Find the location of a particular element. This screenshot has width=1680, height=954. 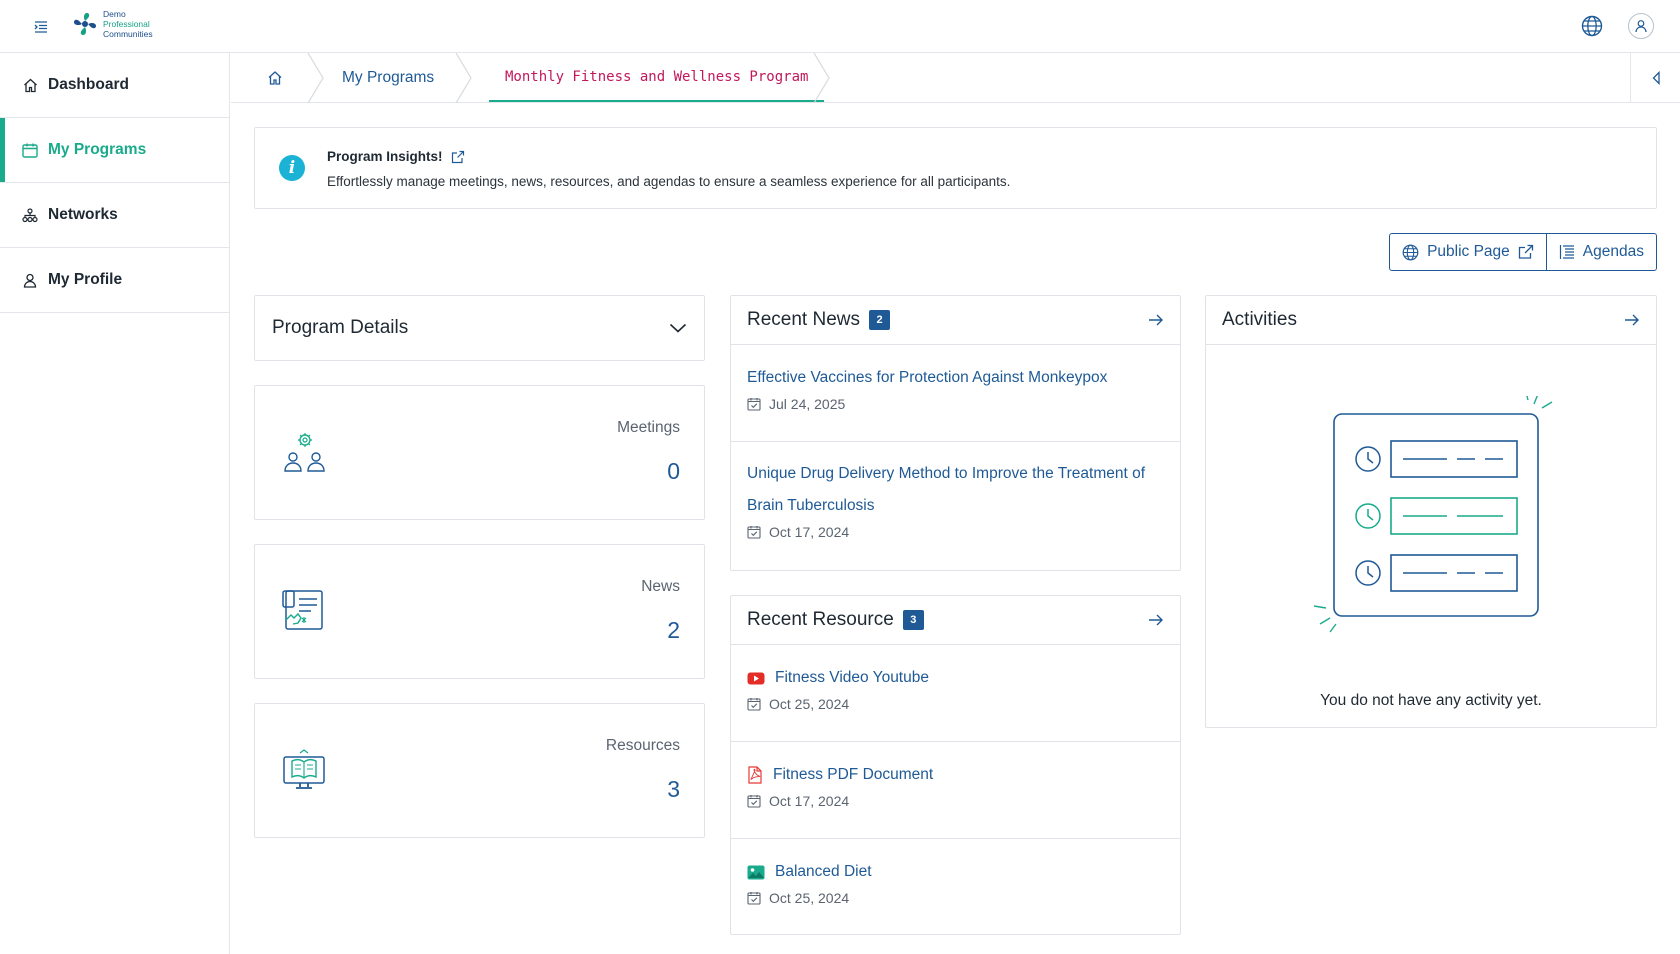

insight-title: Program Insights! is located at coordinates (396, 156).